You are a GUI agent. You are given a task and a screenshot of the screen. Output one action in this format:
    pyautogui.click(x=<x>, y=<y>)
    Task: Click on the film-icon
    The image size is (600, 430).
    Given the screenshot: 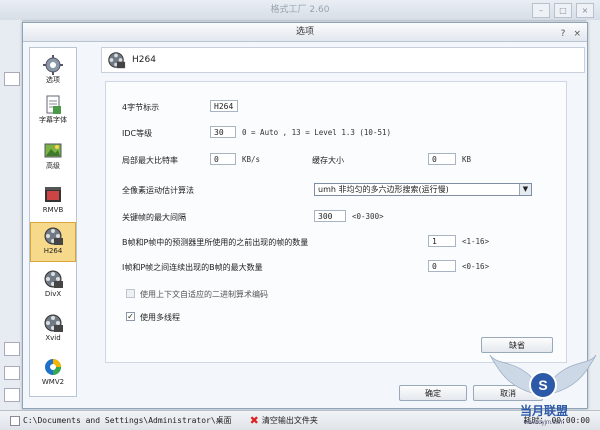 What is the action you would take?
    pyautogui.click(x=53, y=194)
    